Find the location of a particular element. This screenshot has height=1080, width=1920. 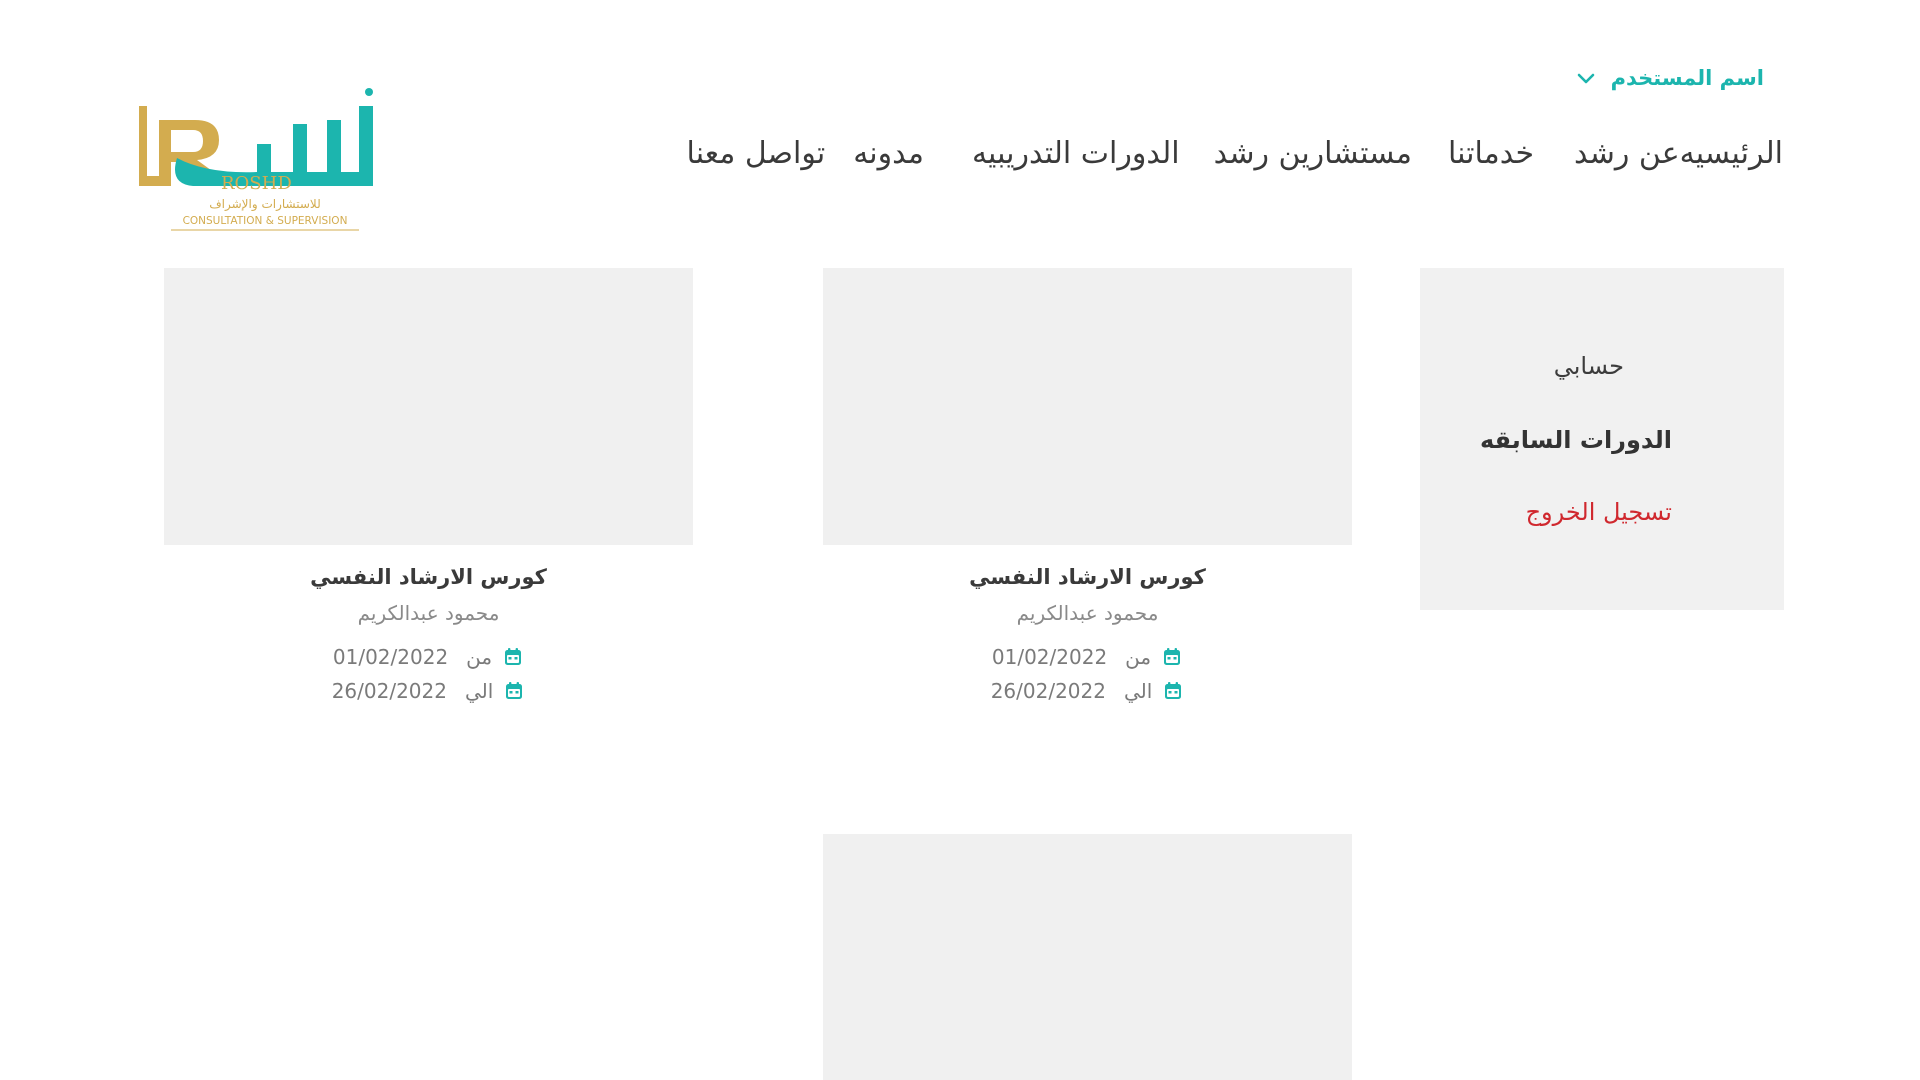

nav-item-blog: مدونه is located at coordinates (888, 153).